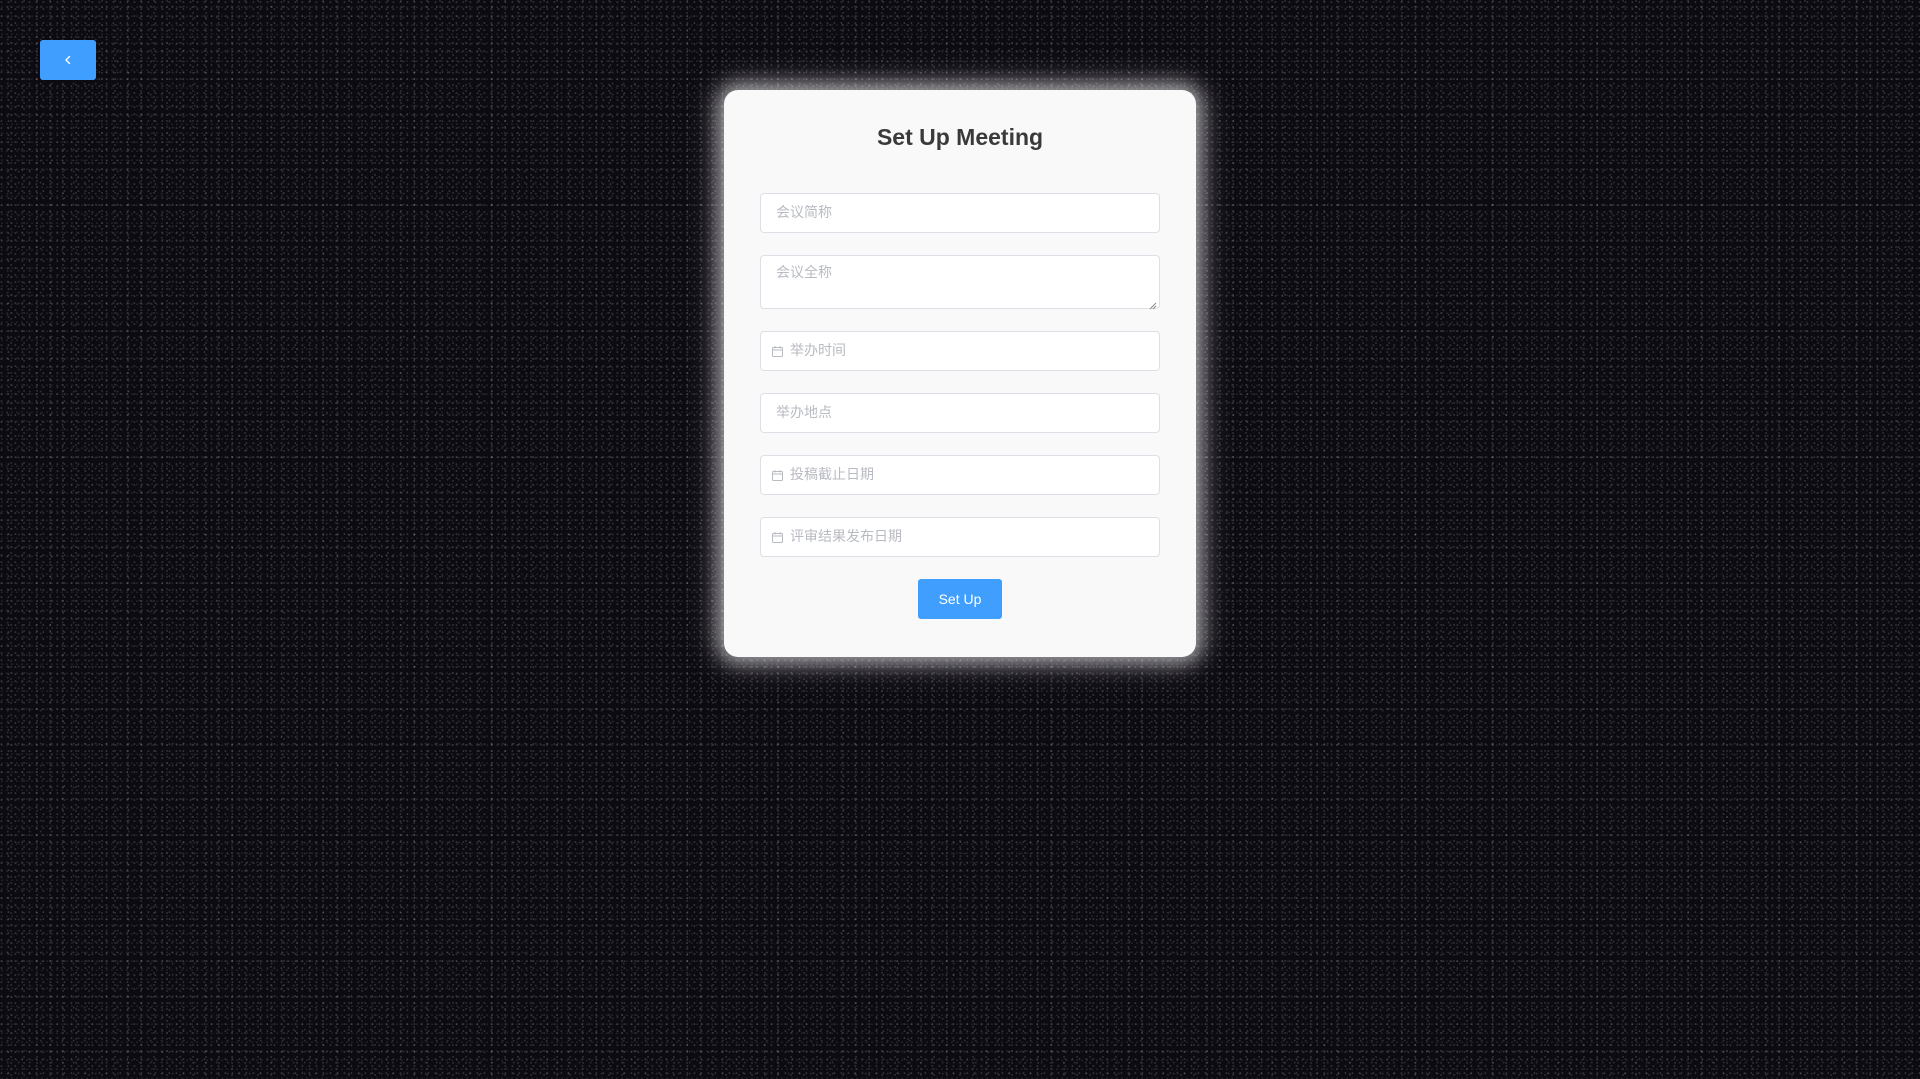 This screenshot has height=1079, width=1920. I want to click on submission-deadline-picker, so click(960, 475).